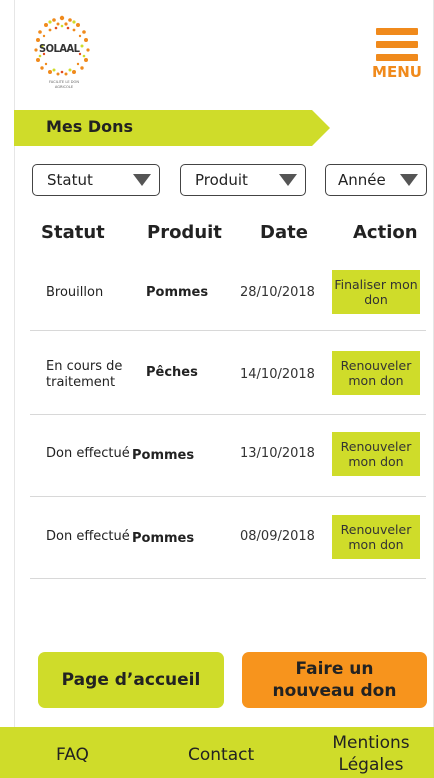 The image size is (434, 778). I want to click on column-header-action: Action, so click(385, 232).